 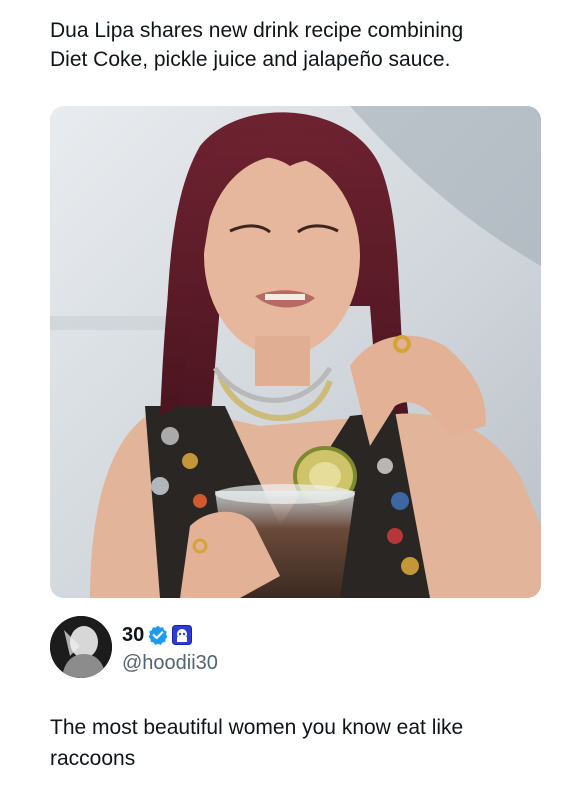 What do you see at coordinates (295, 648) in the screenshot?
I see `tweet-author: 30 @hoodii30` at bounding box center [295, 648].